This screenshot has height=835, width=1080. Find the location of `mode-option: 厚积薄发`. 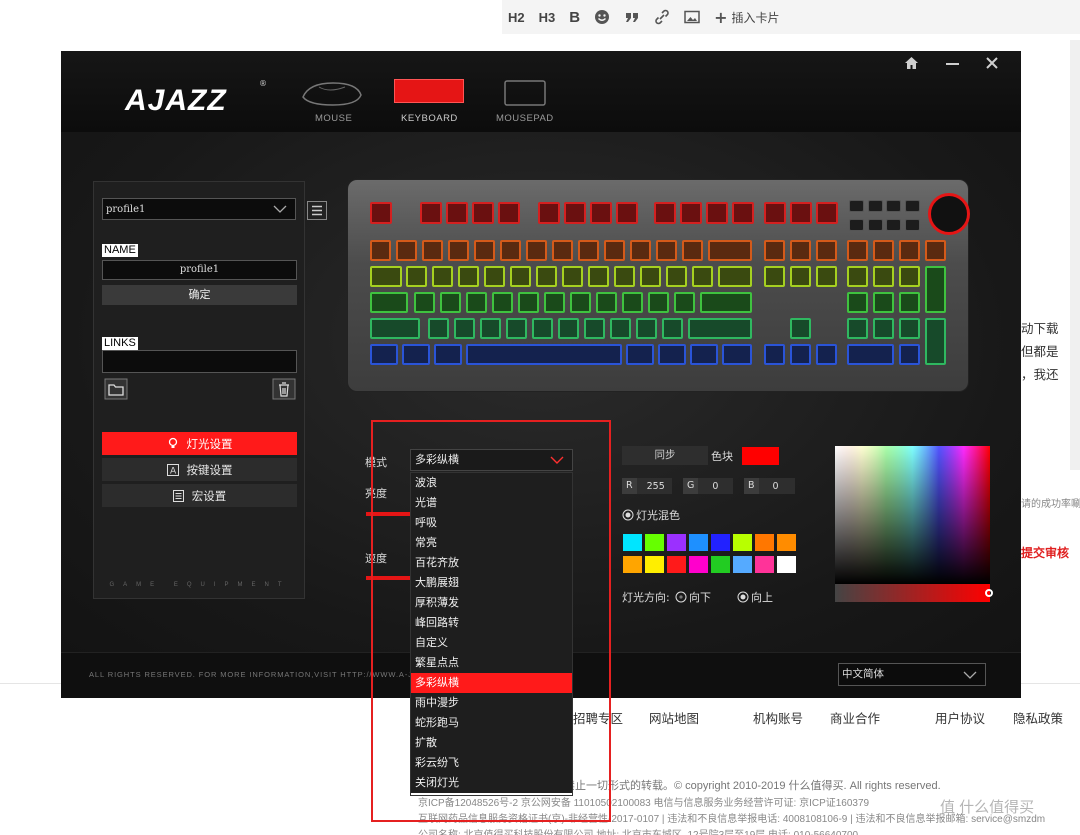

mode-option: 厚积薄发 is located at coordinates (491, 603).